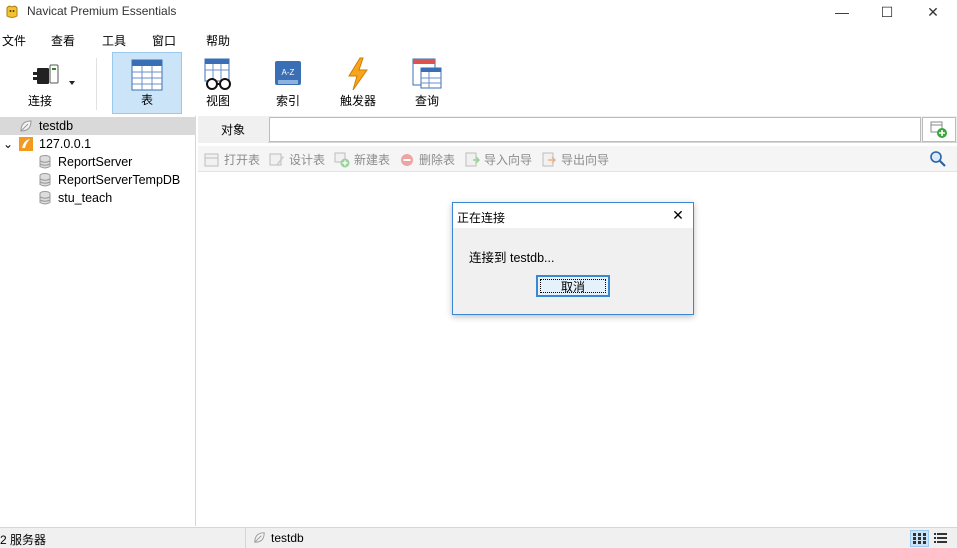 The width and height of the screenshot is (957, 548). What do you see at coordinates (437, 160) in the screenshot?
I see `delete-table-label: 删除表` at bounding box center [437, 160].